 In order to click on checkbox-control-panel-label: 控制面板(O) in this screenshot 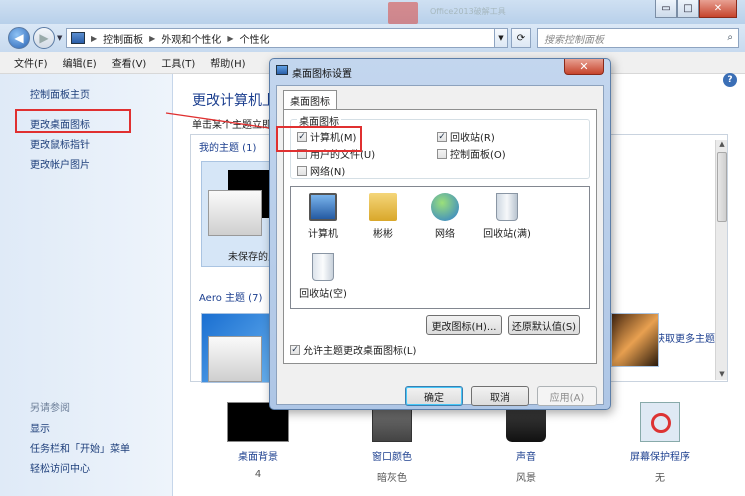, I will do `click(478, 155)`.